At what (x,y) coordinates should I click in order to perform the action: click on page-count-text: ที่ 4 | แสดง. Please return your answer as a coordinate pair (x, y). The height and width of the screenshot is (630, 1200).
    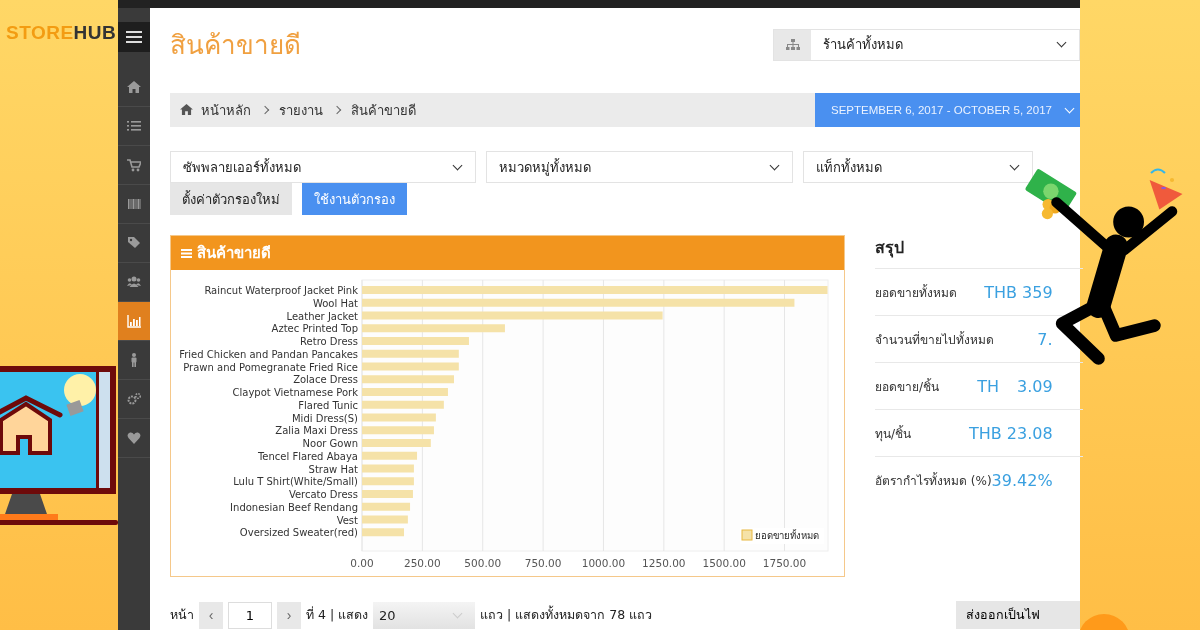
    Looking at the image, I should click on (337, 614).